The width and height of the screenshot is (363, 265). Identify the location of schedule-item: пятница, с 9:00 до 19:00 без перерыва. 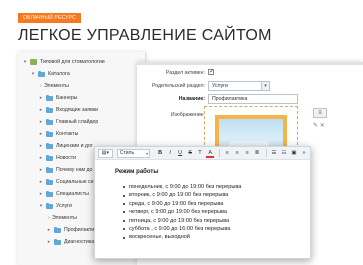
(182, 221).